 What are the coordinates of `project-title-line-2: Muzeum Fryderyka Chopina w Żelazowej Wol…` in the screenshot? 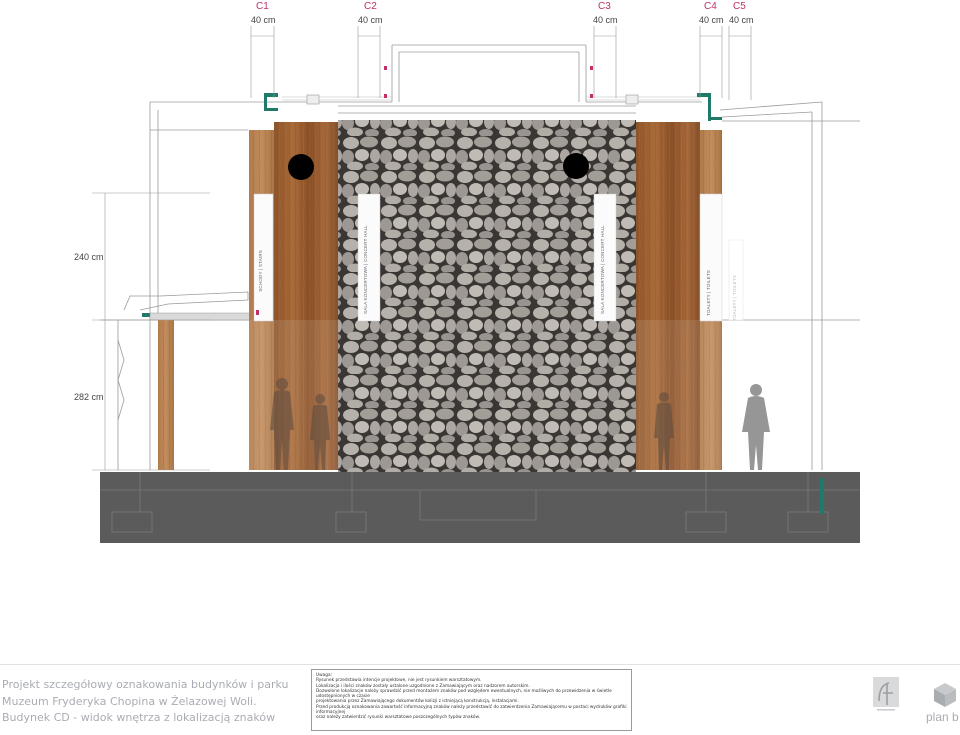 It's located at (129, 701).